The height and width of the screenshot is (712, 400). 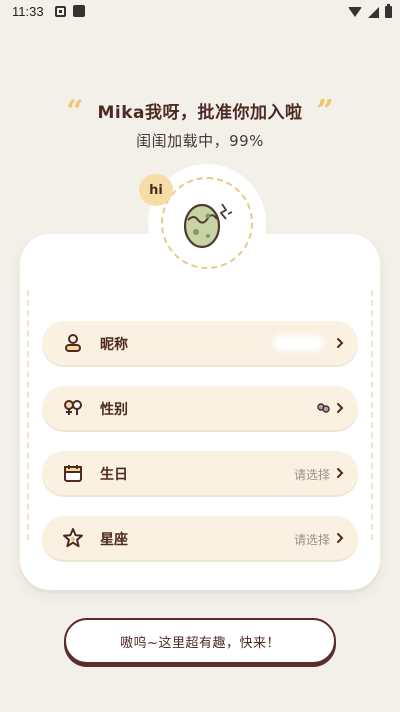 What do you see at coordinates (208, 226) in the screenshot?
I see `egg-icon` at bounding box center [208, 226].